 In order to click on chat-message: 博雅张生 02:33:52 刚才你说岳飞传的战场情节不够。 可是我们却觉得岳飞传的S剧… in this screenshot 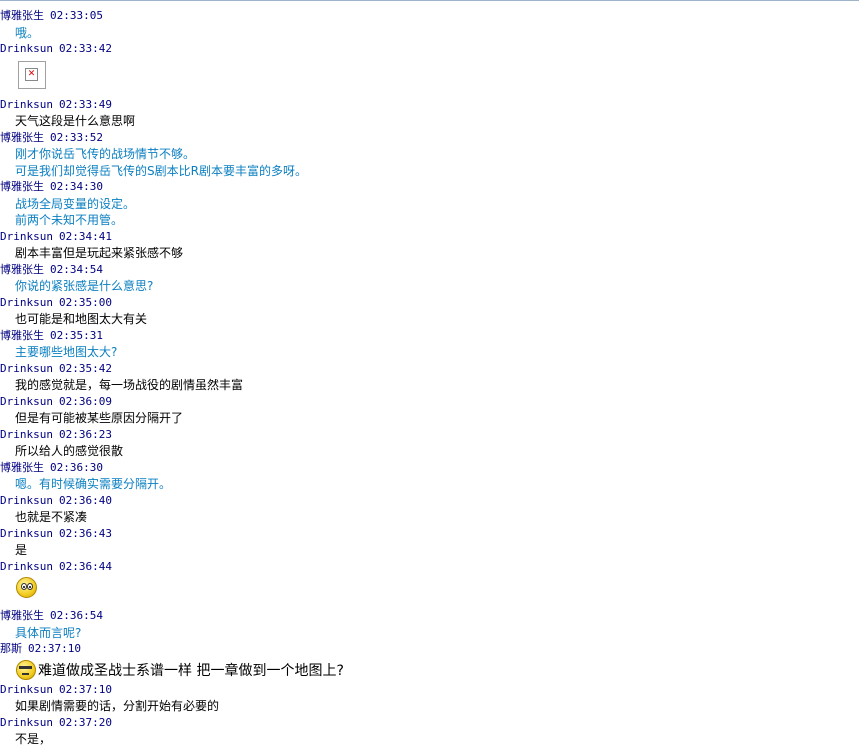, I will do `click(429, 155)`.